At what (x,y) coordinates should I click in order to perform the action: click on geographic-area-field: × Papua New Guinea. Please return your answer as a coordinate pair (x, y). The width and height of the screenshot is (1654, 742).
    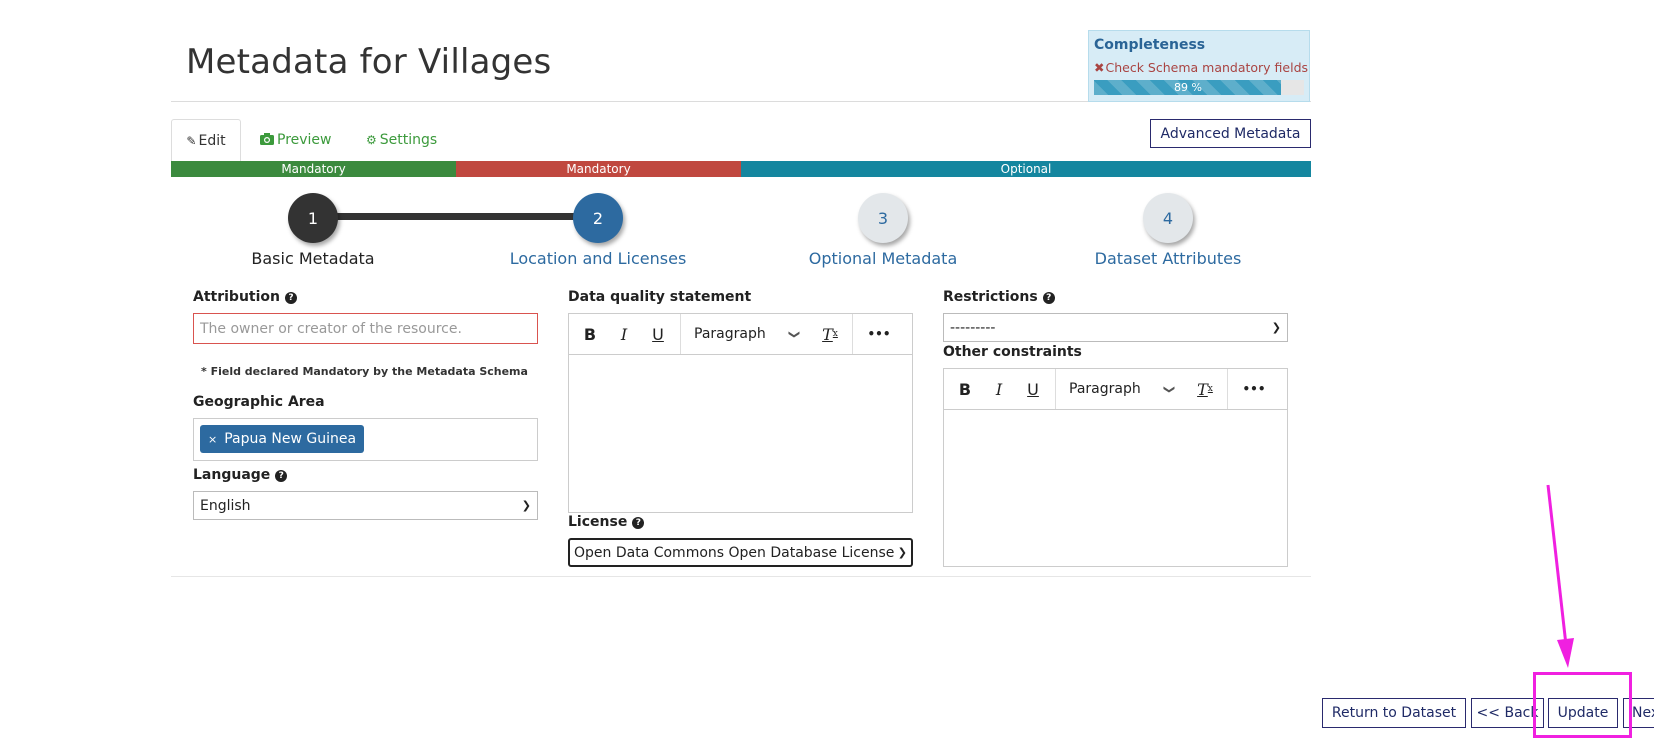
    Looking at the image, I should click on (365, 439).